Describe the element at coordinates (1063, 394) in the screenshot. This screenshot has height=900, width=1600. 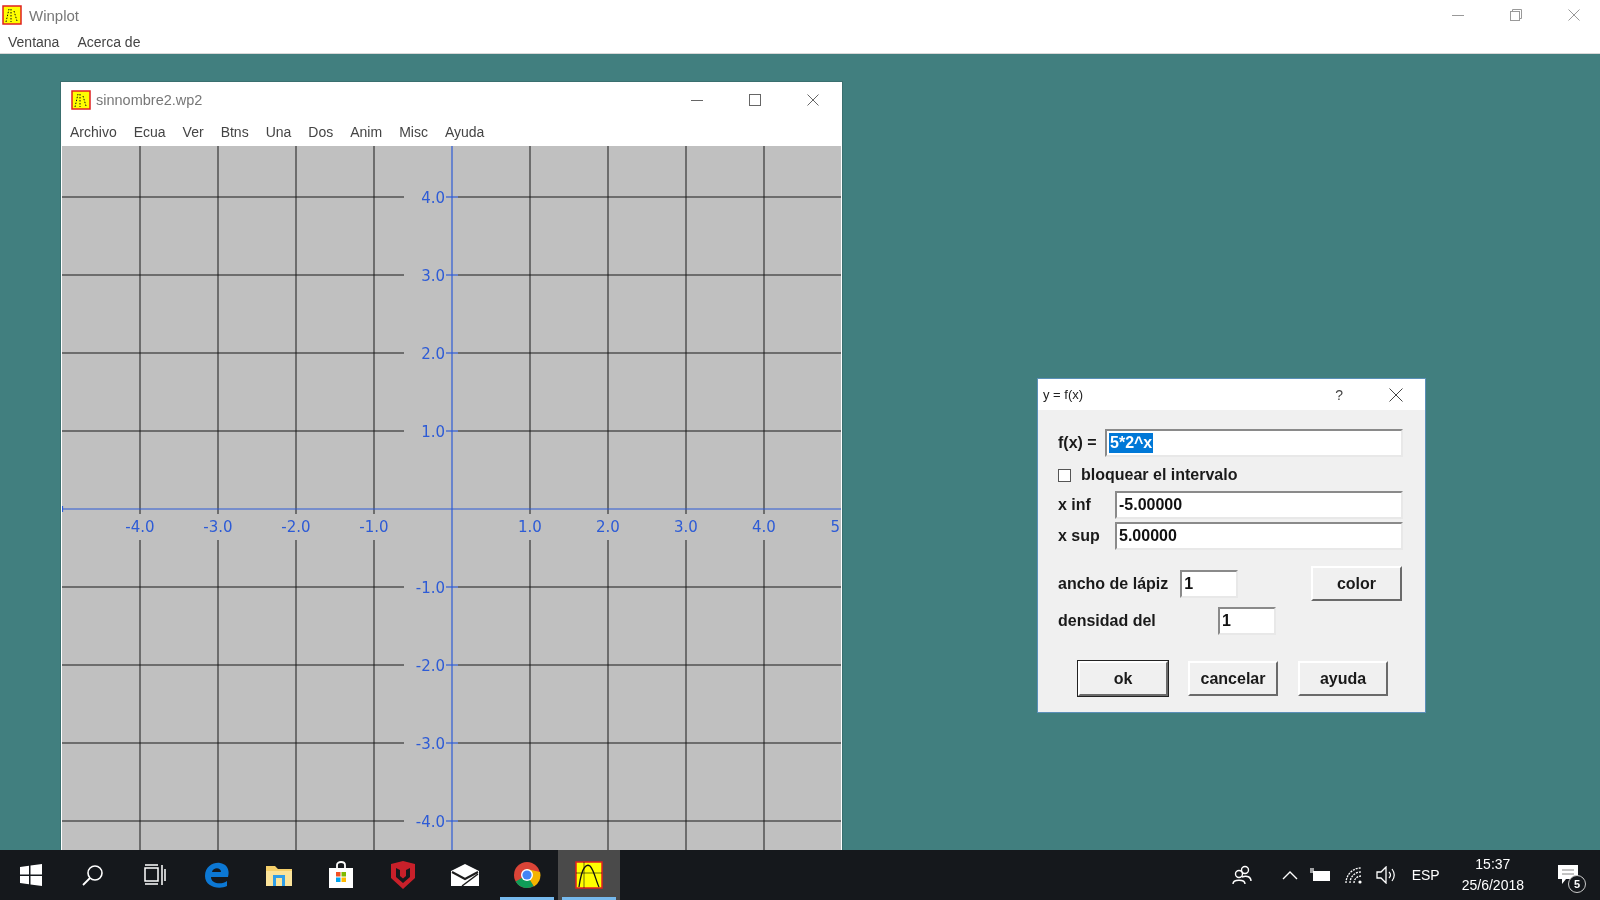
I see `dialog-title: y = f(x)` at that location.